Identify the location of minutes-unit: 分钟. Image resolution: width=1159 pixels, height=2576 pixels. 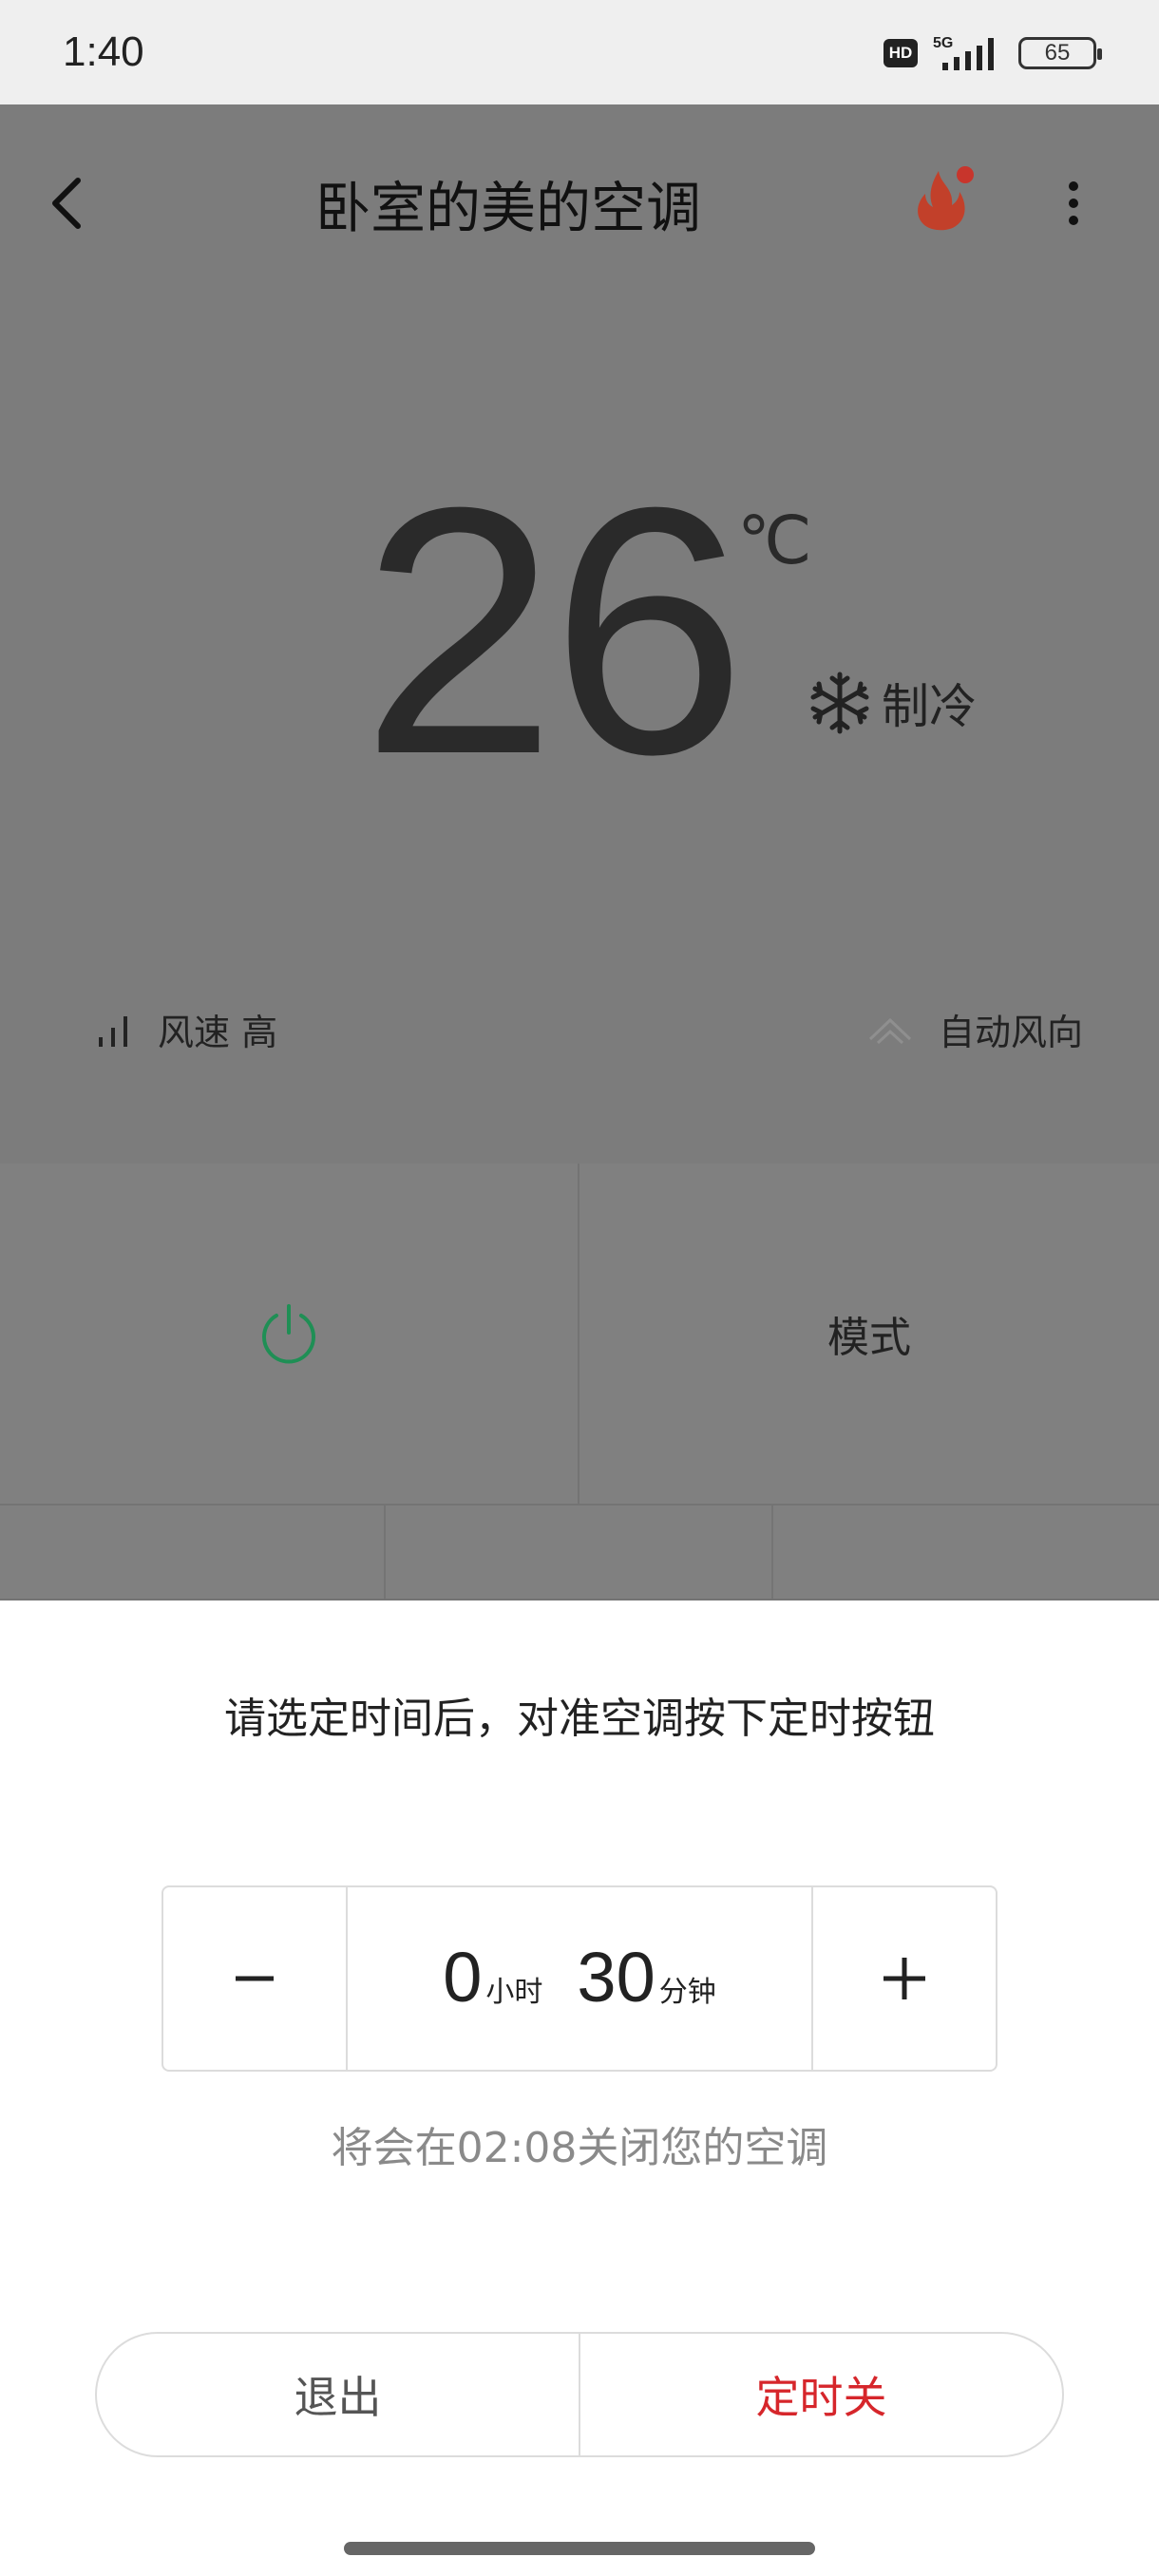
(687, 1992).